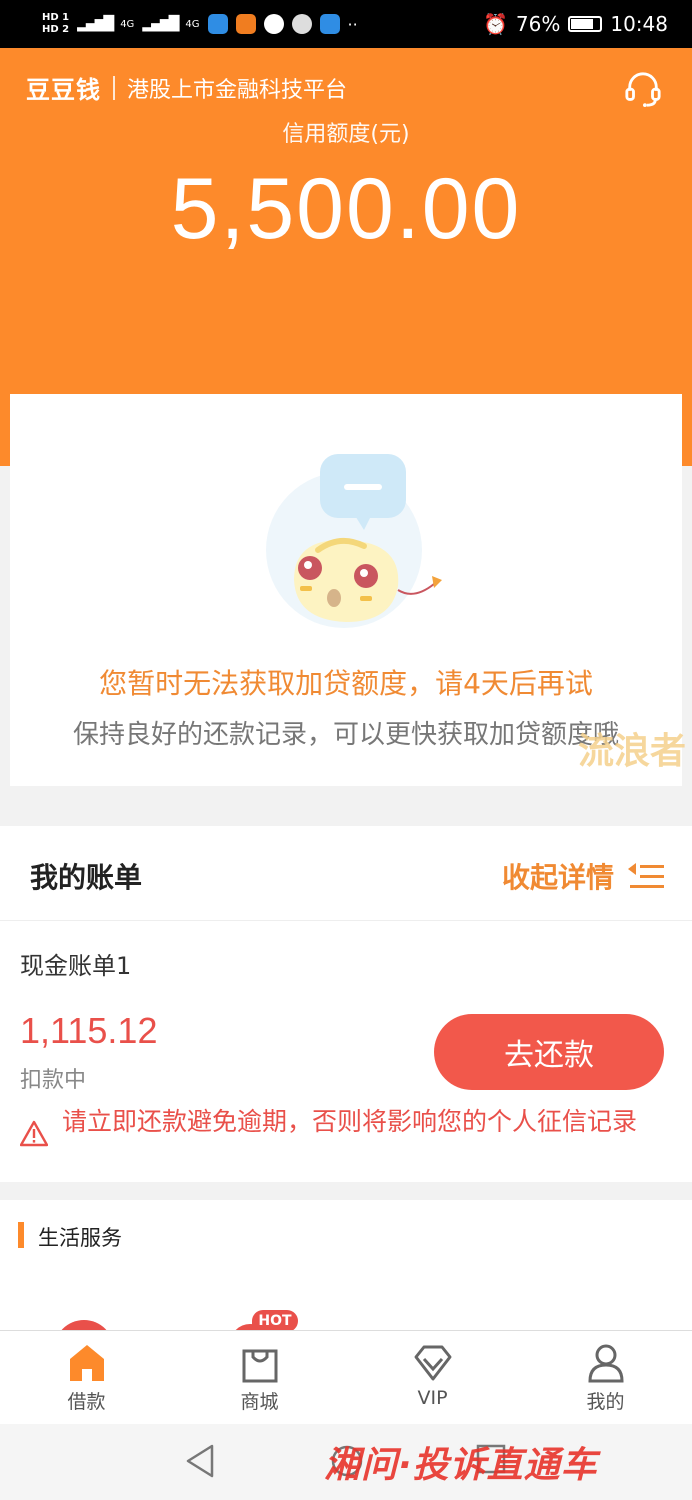 The image size is (692, 1500). Describe the element at coordinates (273, 24) in the screenshot. I see `chat-icon` at that location.